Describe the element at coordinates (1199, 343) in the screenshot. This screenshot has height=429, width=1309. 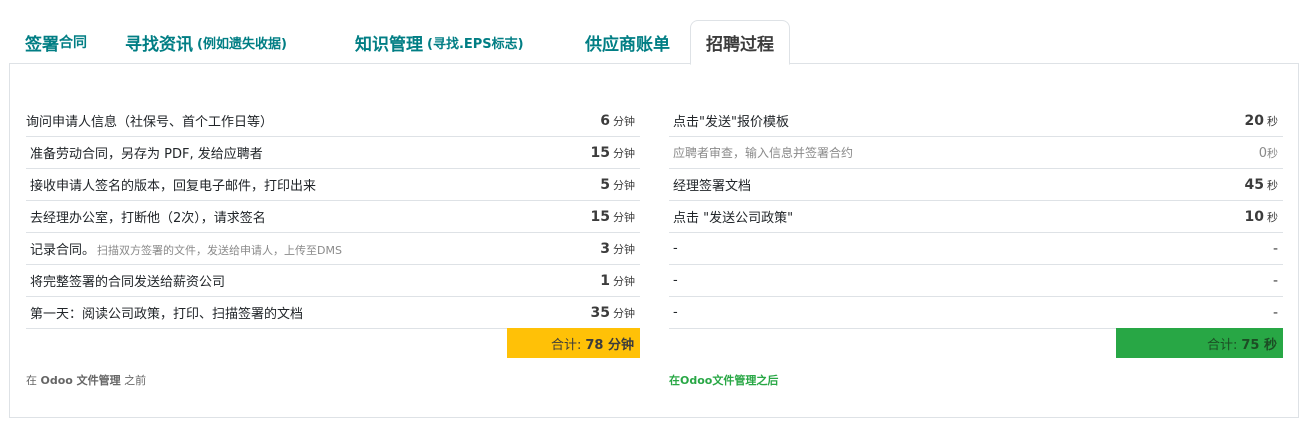
I see `total-after: 合计: 75 秒` at that location.